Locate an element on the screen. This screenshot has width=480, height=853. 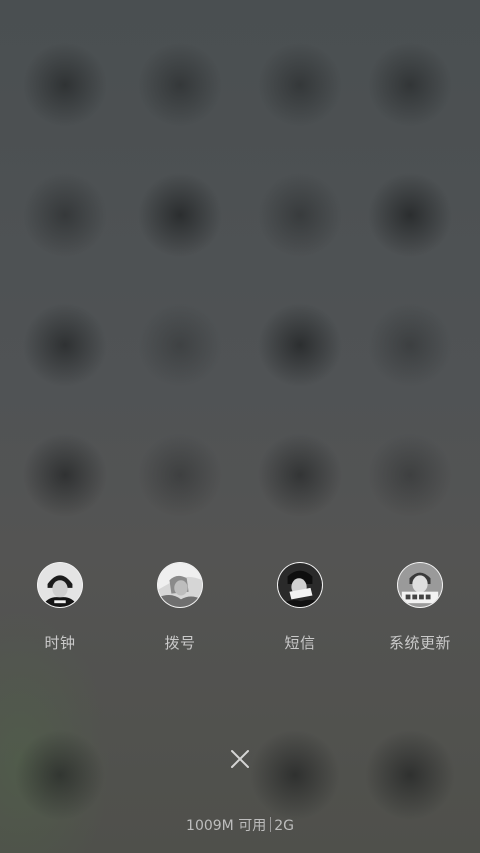
memory-available: 1009M 可用 is located at coordinates (226, 826).